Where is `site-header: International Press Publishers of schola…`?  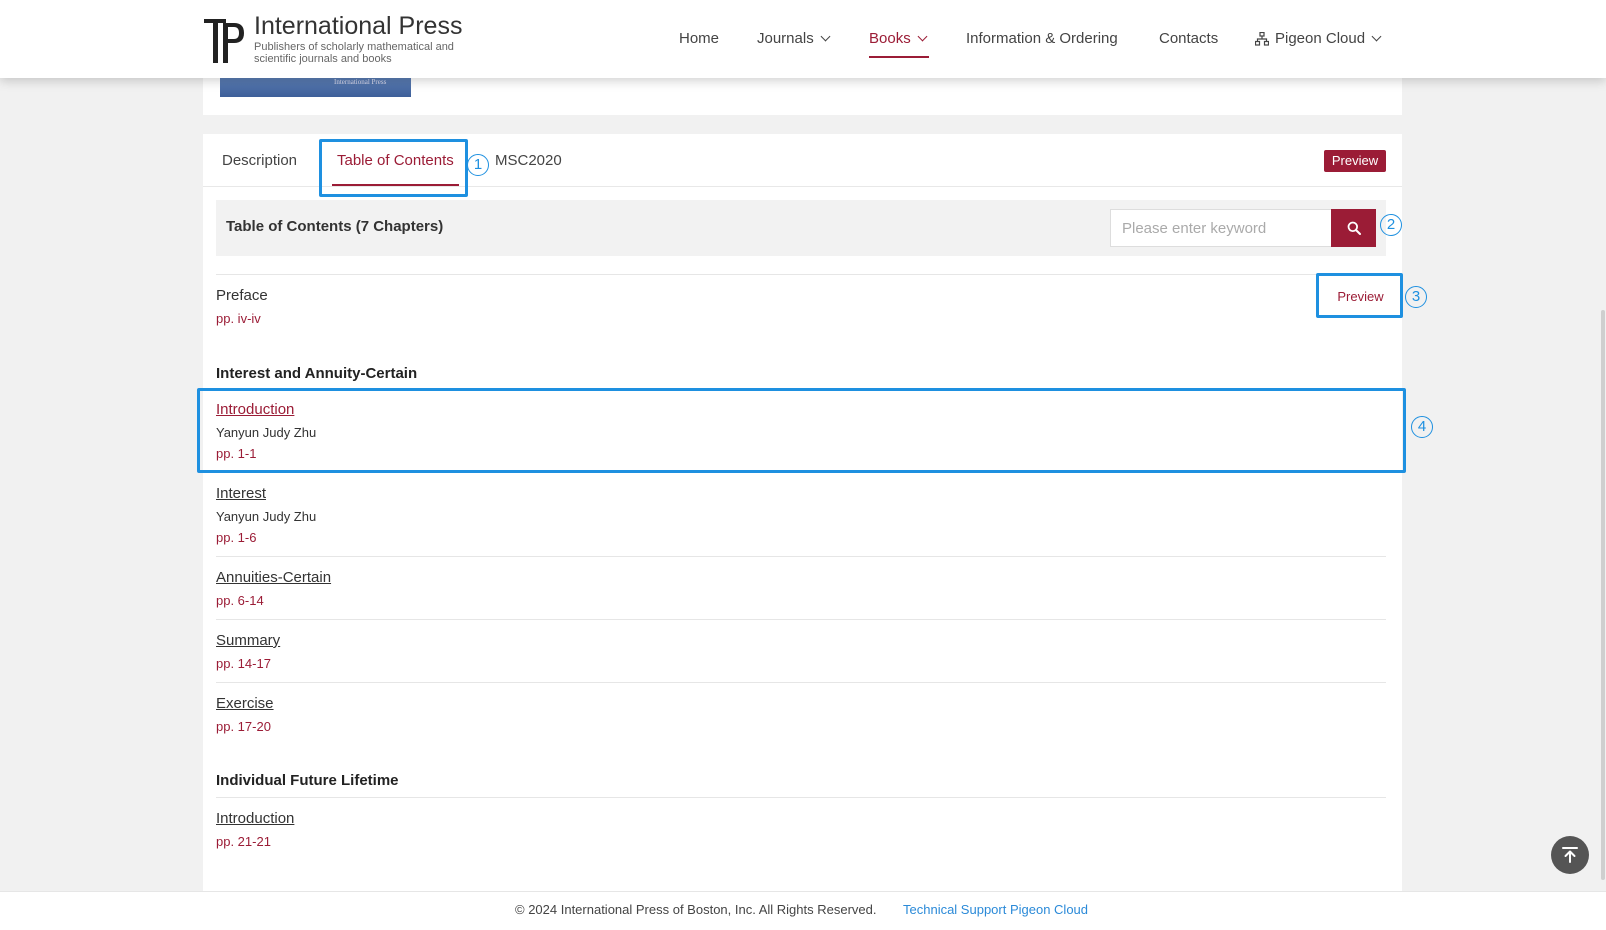 site-header: International Press Publishers of schola… is located at coordinates (803, 39).